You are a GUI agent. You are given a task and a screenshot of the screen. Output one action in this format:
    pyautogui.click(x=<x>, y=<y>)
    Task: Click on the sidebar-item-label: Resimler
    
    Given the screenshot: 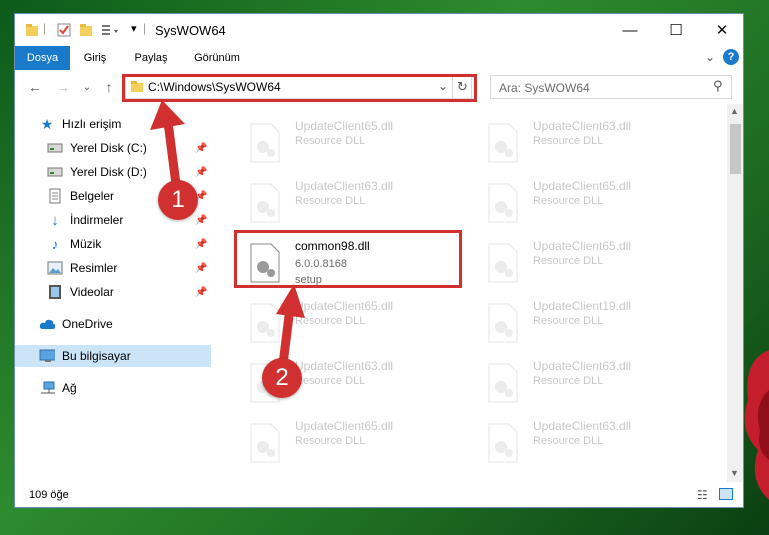 What is the action you would take?
    pyautogui.click(x=94, y=268)
    